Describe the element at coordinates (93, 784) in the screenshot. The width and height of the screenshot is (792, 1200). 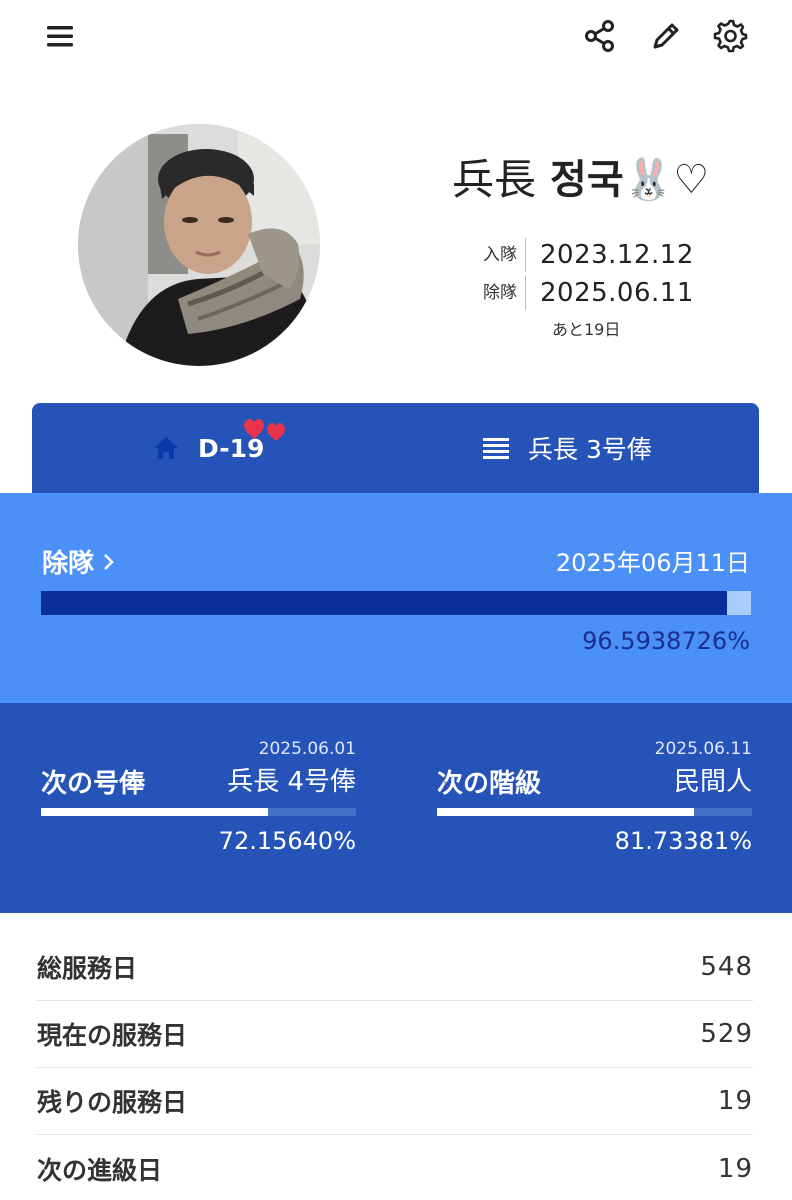
I see `next-pay-title: 次の号俸` at that location.